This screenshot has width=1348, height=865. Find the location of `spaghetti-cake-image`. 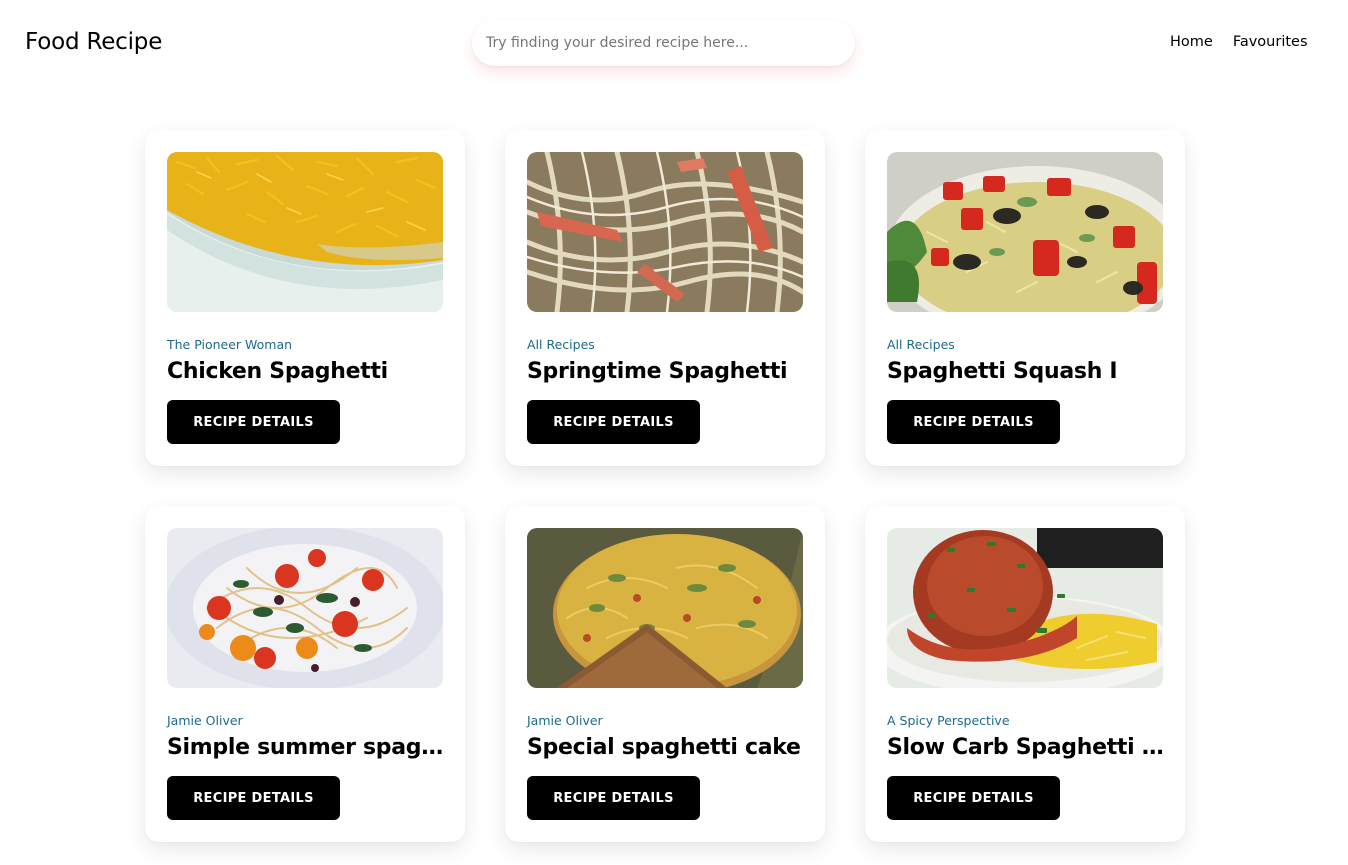

spaghetti-cake-image is located at coordinates (665, 608).